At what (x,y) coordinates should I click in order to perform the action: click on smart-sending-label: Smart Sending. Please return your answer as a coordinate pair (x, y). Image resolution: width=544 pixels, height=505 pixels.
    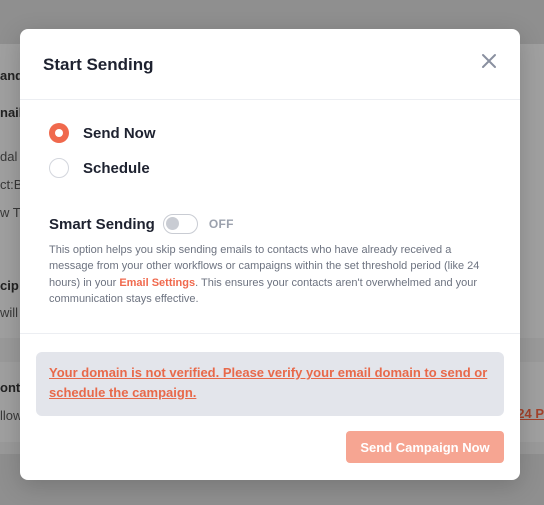
    Looking at the image, I should click on (102, 224).